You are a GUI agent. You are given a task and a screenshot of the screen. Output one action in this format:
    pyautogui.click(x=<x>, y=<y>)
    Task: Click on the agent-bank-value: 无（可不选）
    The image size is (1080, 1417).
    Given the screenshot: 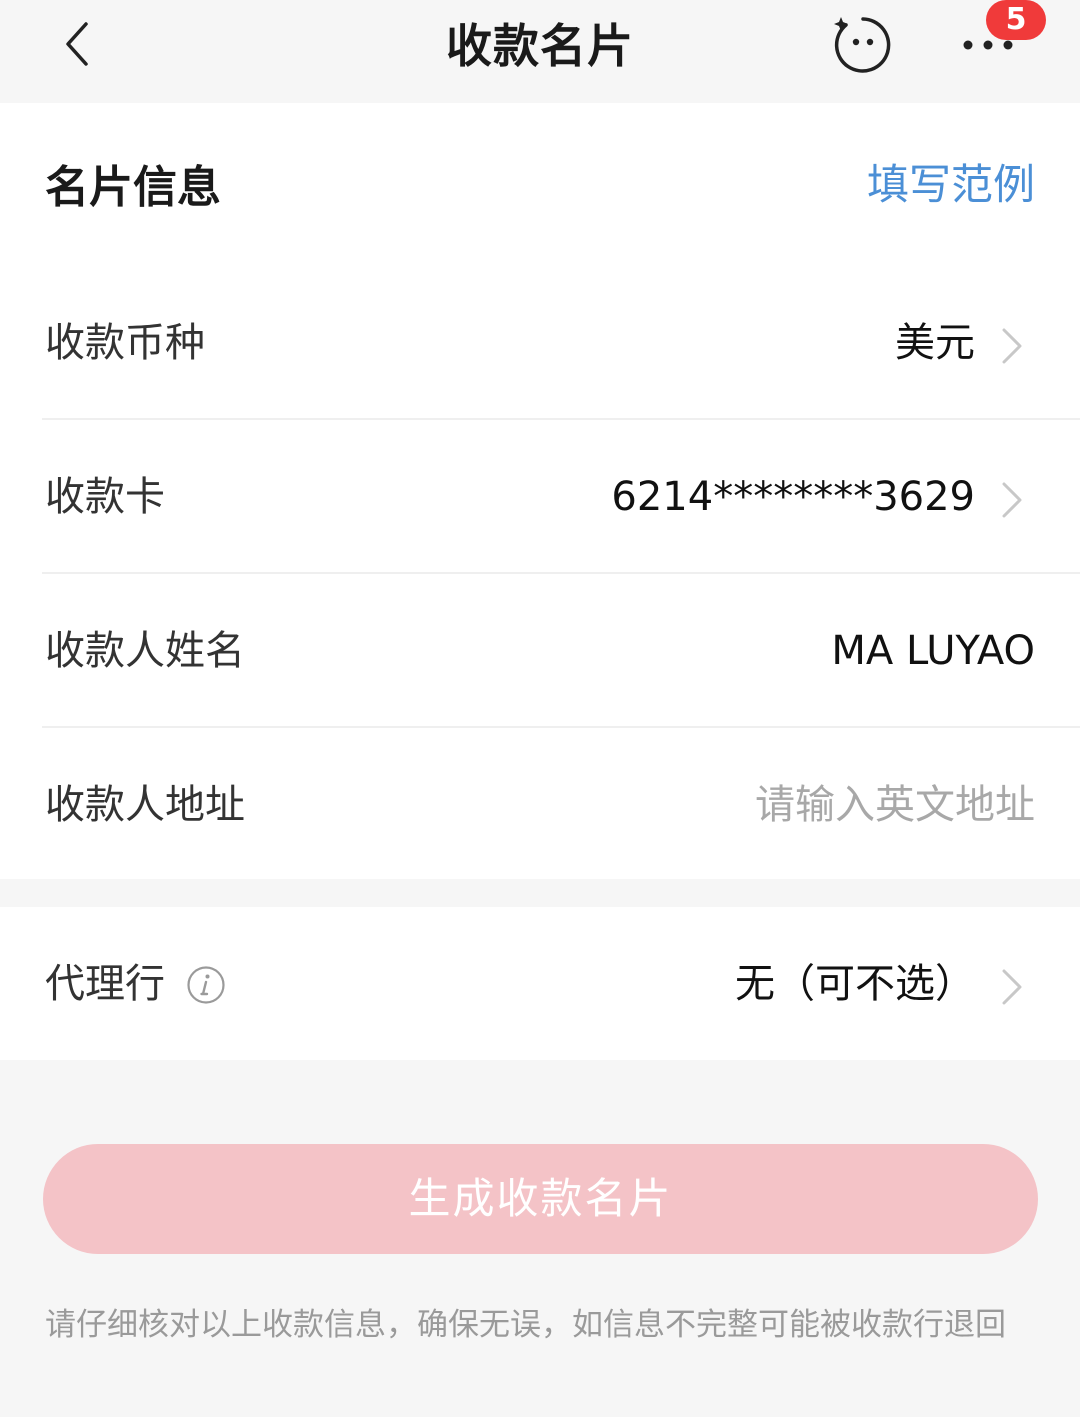 What is the action you would take?
    pyautogui.click(x=855, y=984)
    